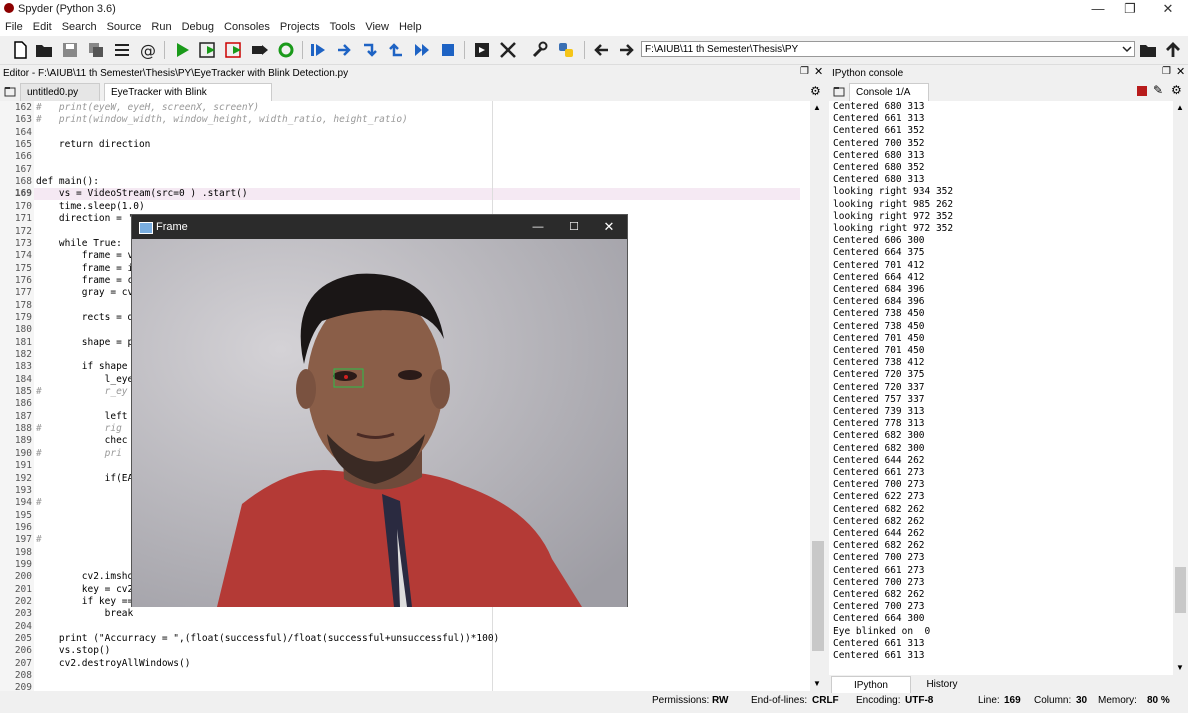  I want to click on continue-icon, so click(422, 50).